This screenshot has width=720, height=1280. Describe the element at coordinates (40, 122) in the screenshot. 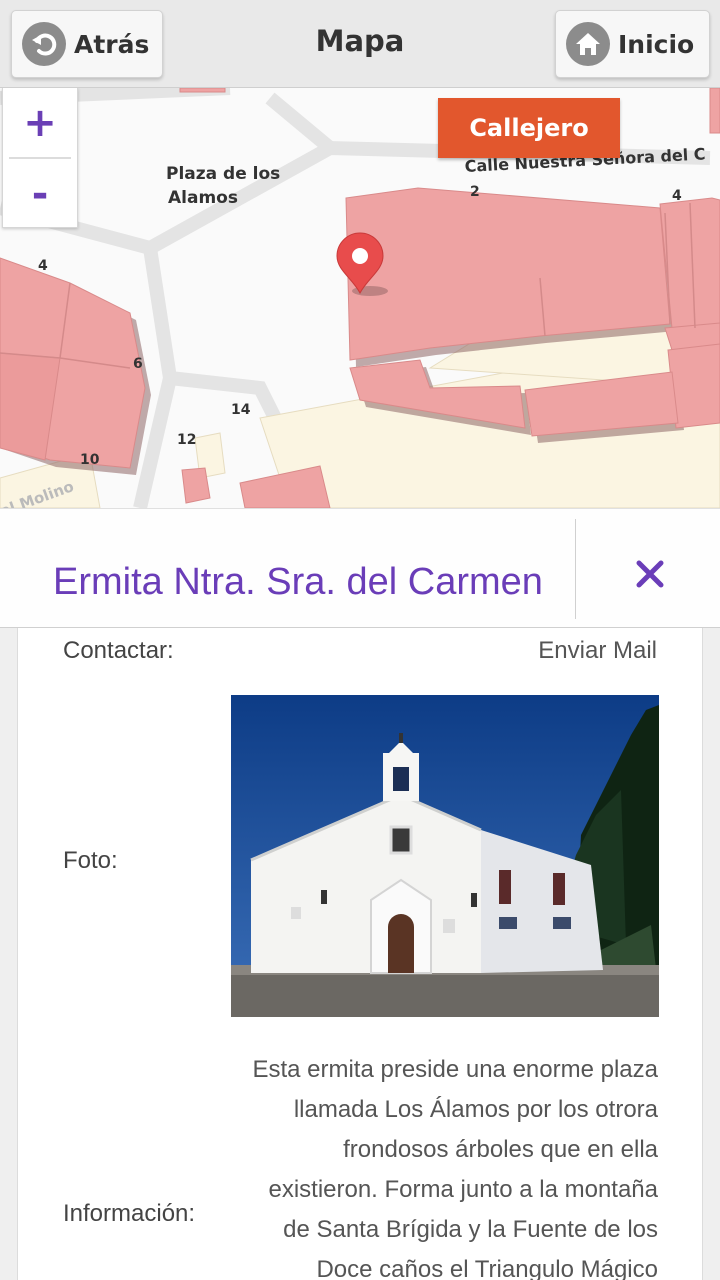

I see `zoom-in-button: +` at that location.